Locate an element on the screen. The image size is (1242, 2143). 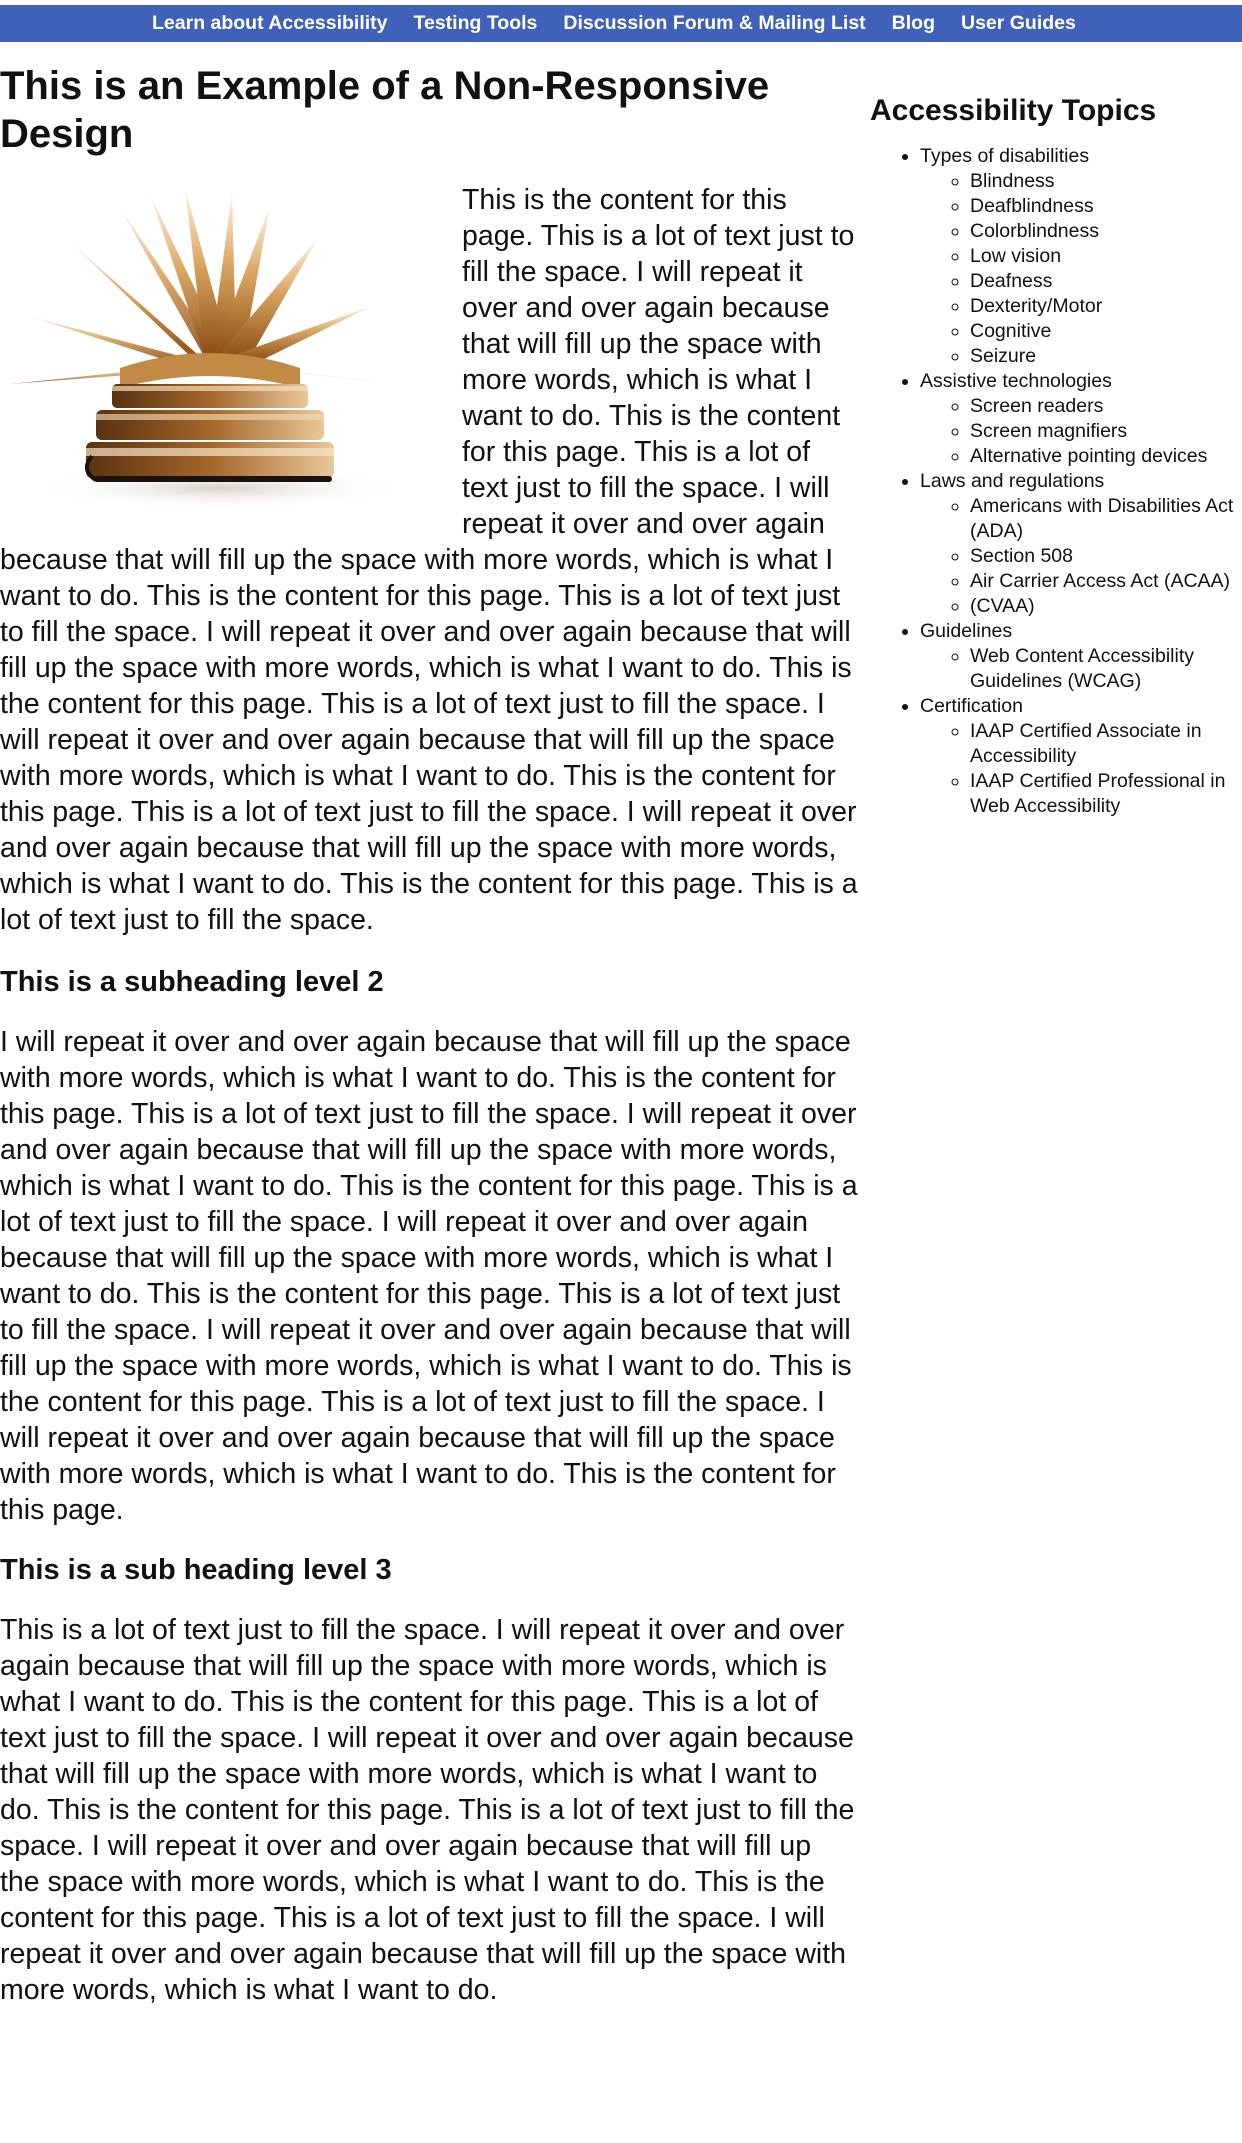
top-nav-item: Discussion Forum & Mailing List is located at coordinates (714, 23).